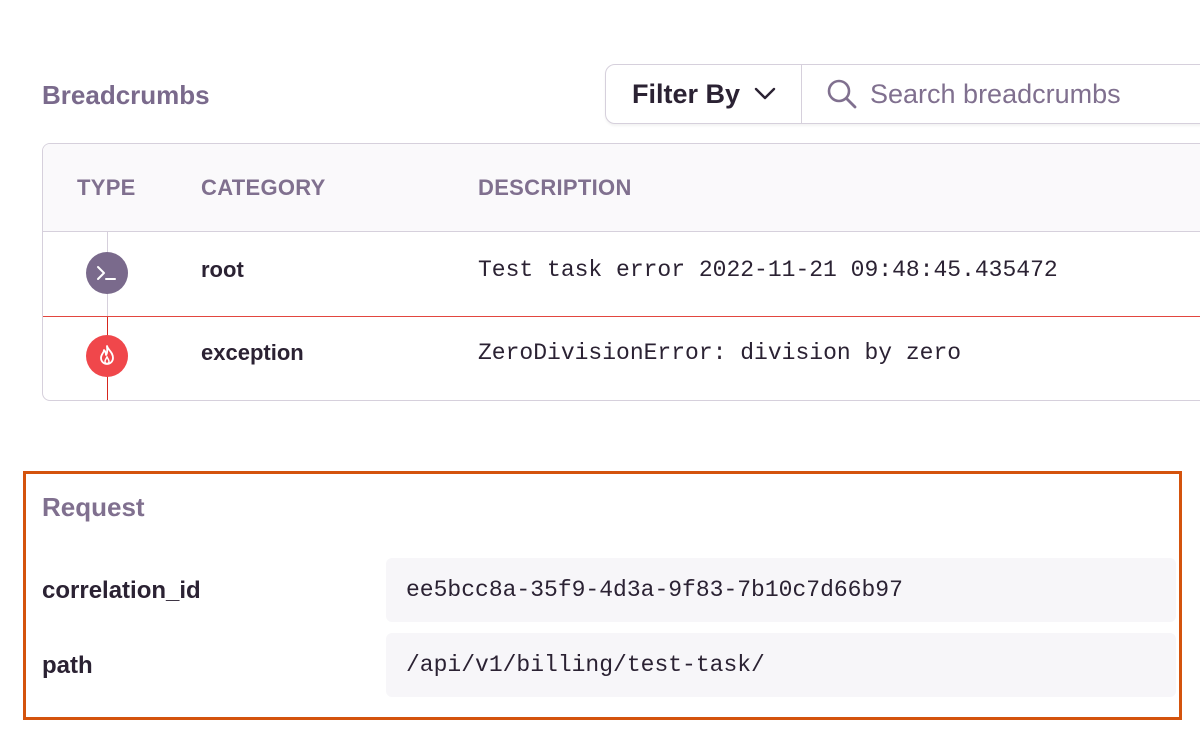 This screenshot has width=1200, height=741. What do you see at coordinates (107, 273) in the screenshot?
I see `terminal-icon` at bounding box center [107, 273].